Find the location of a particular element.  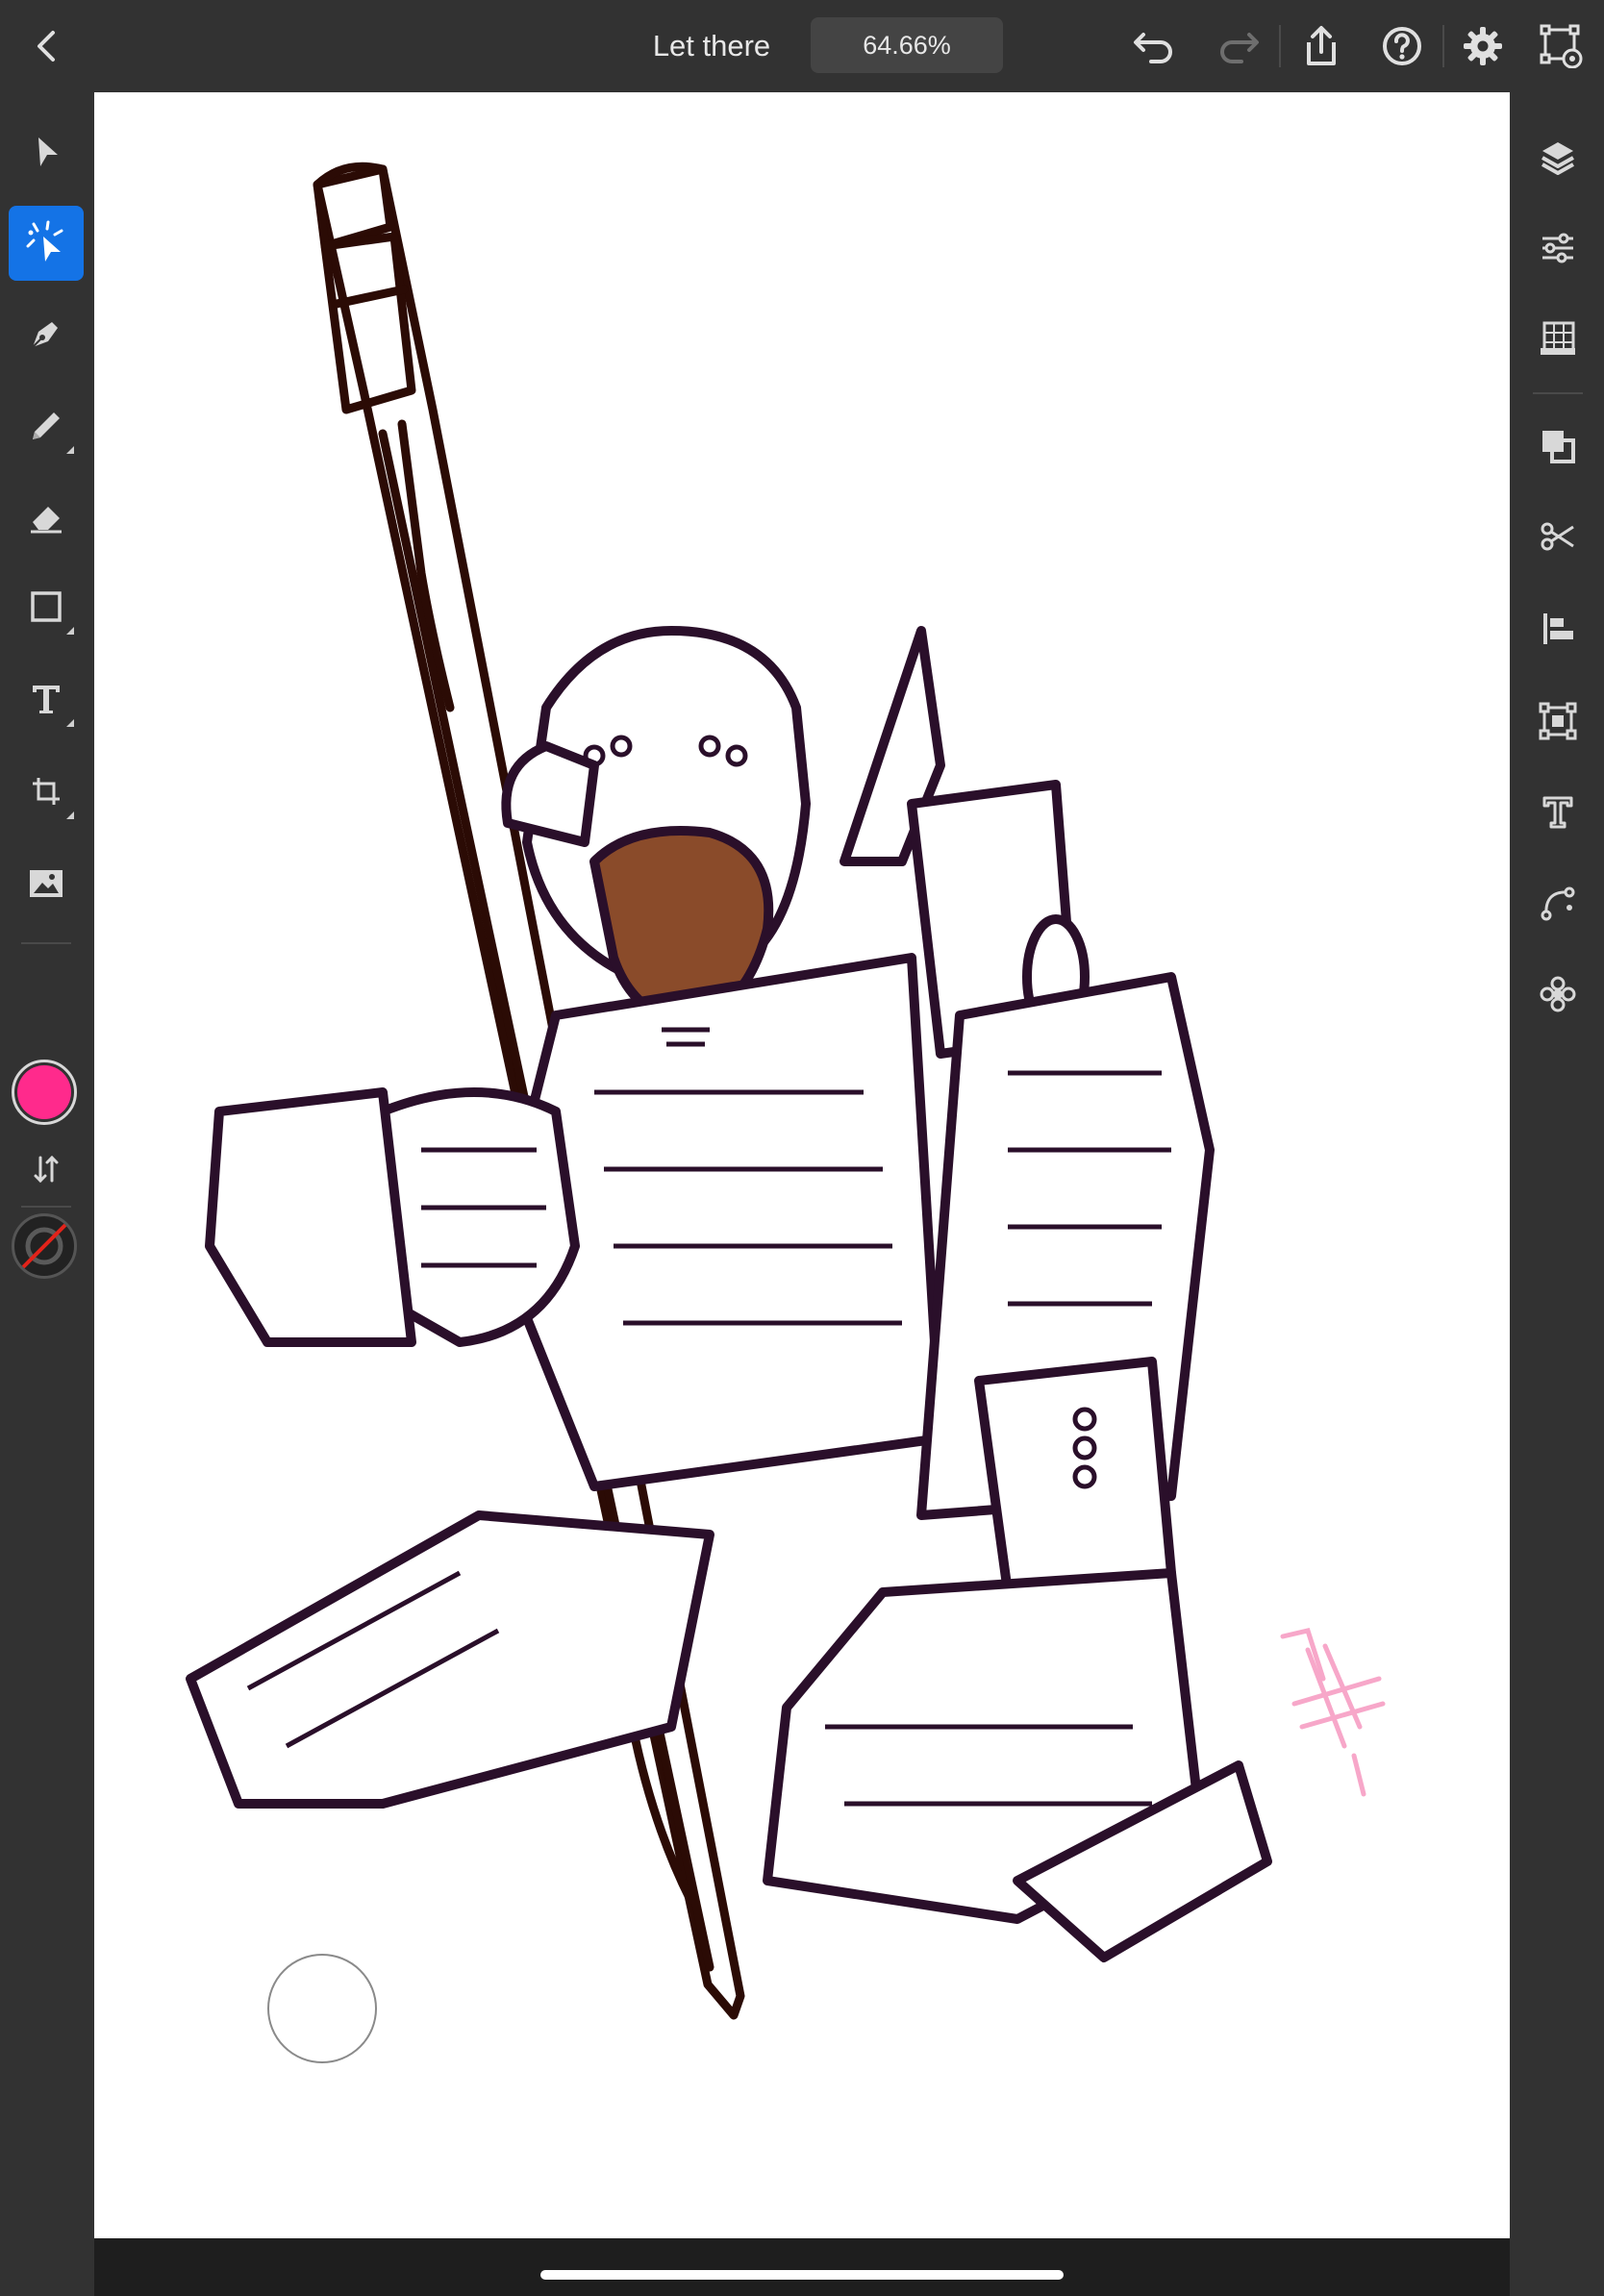

transform-box-icon is located at coordinates (1558, 721).